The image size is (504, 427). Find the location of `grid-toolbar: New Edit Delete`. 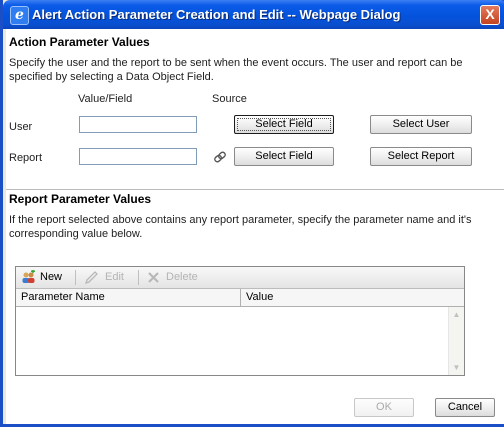

grid-toolbar: New Edit Delete is located at coordinates (240, 278).